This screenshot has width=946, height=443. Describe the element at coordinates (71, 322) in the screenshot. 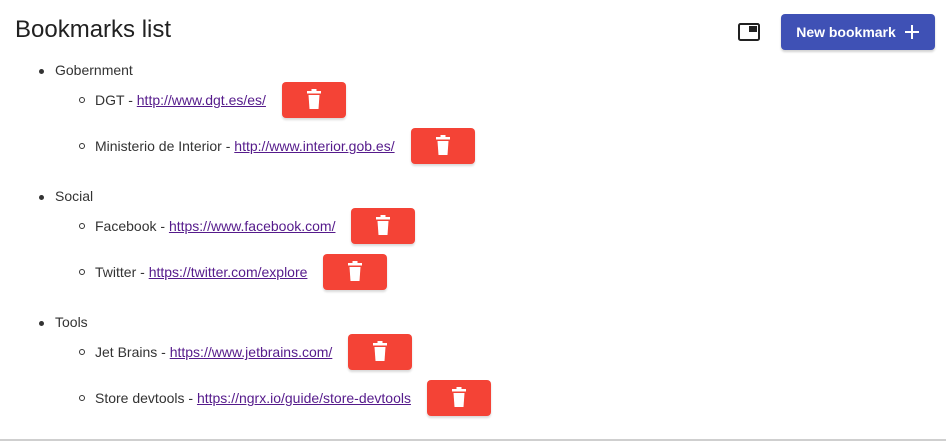

I see `group-label: Tools` at that location.